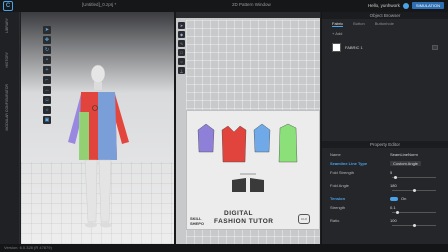  Describe the element at coordinates (244, 221) in the screenshot. I see `watermark-title-2: FASHION TUTOR` at that location.